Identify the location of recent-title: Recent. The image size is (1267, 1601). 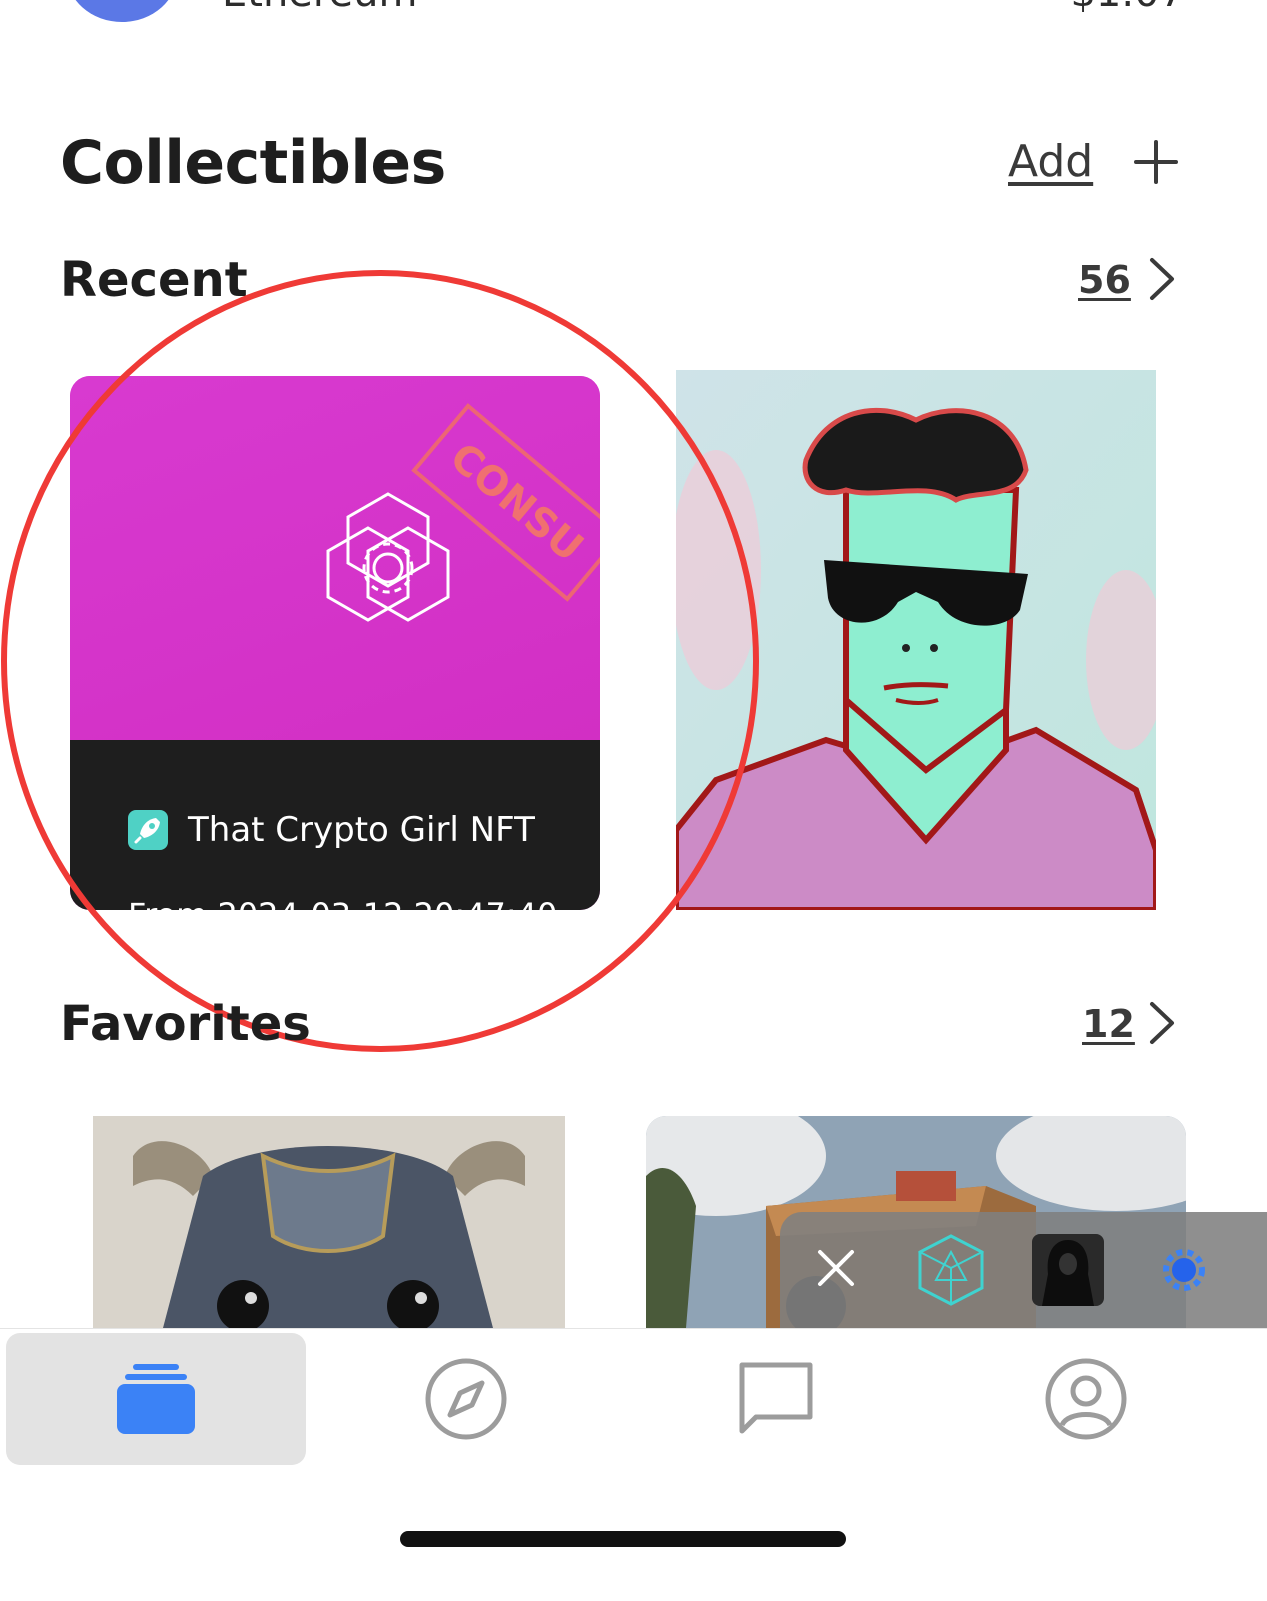
(154, 280).